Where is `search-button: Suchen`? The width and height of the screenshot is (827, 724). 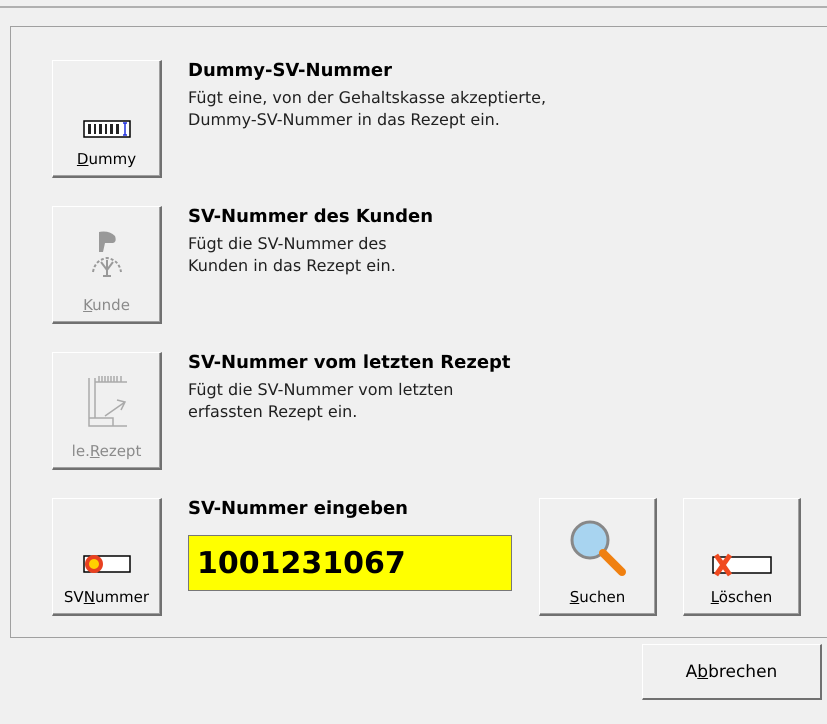 search-button: Suchen is located at coordinates (598, 557).